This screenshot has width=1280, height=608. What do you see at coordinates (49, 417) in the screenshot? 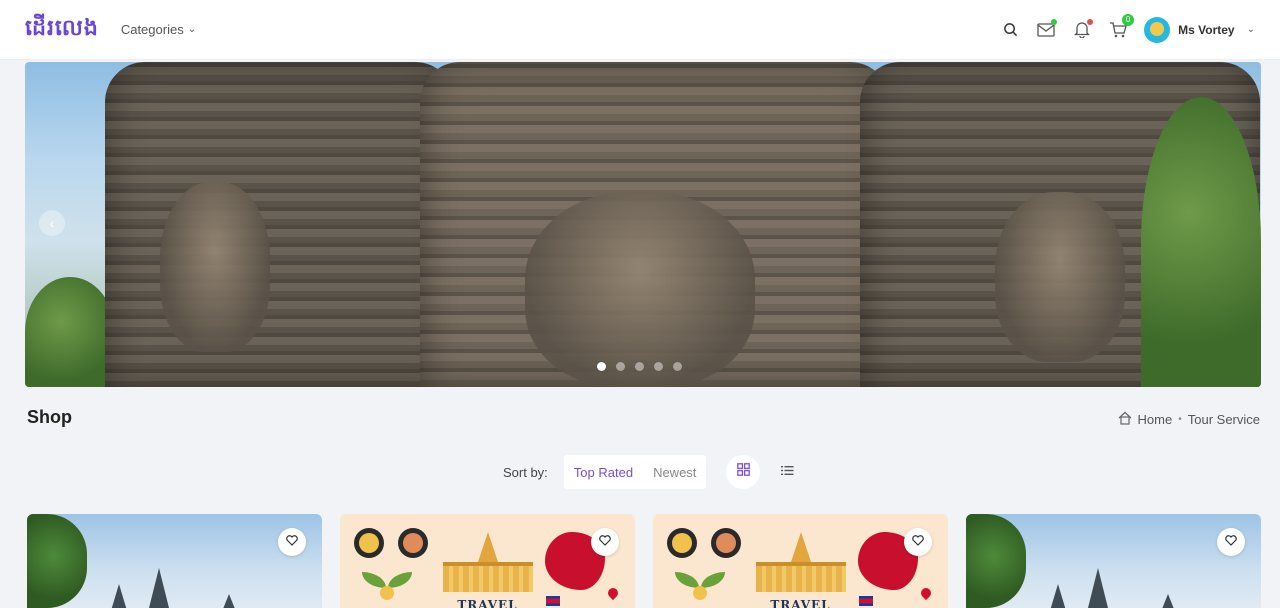
I see `page-title: Shop` at bounding box center [49, 417].